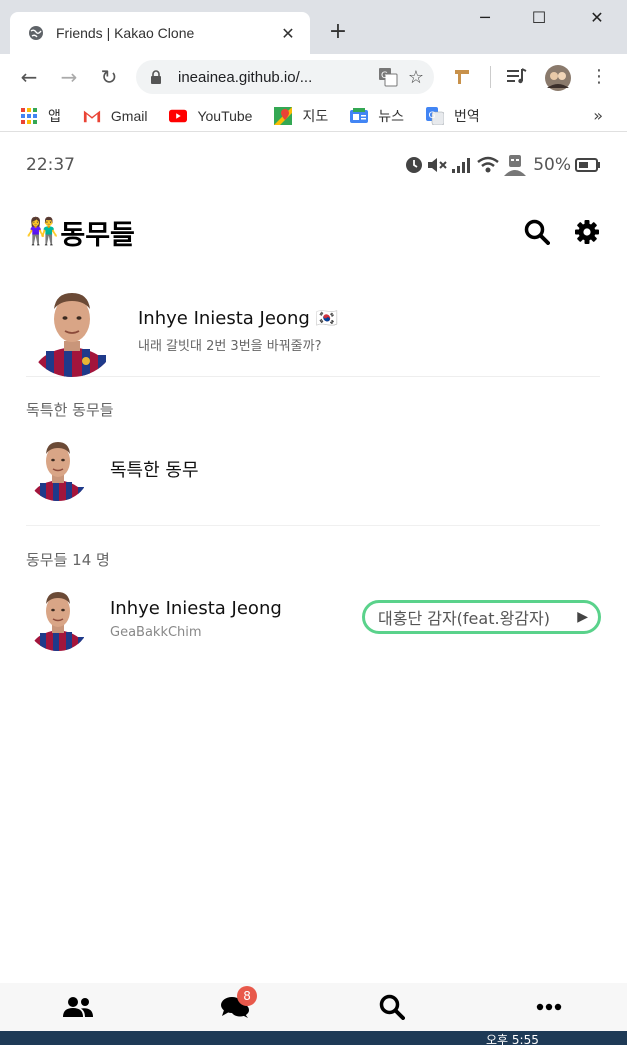  I want to click on ellipsis-icon, so click(548, 1007).